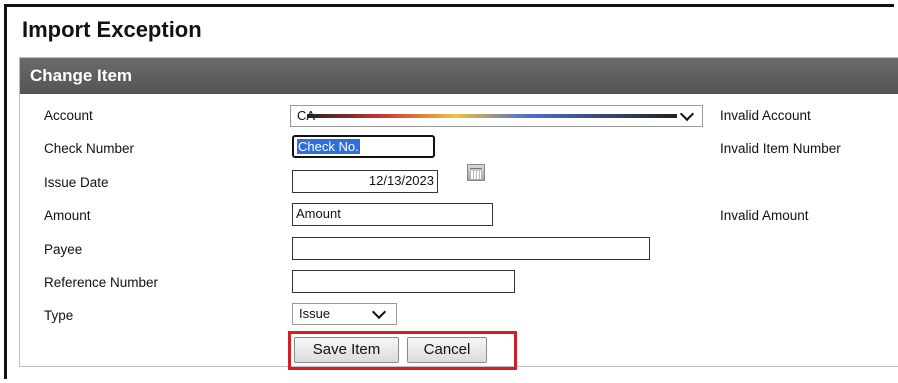  What do you see at coordinates (101, 282) in the screenshot?
I see `reference-number-label: Reference Number` at bounding box center [101, 282].